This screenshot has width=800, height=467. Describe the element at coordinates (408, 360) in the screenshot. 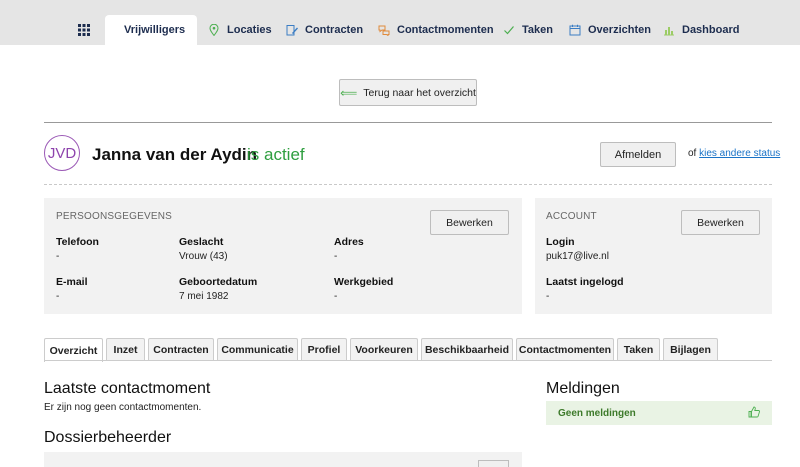

I see `subtab-divider` at that location.